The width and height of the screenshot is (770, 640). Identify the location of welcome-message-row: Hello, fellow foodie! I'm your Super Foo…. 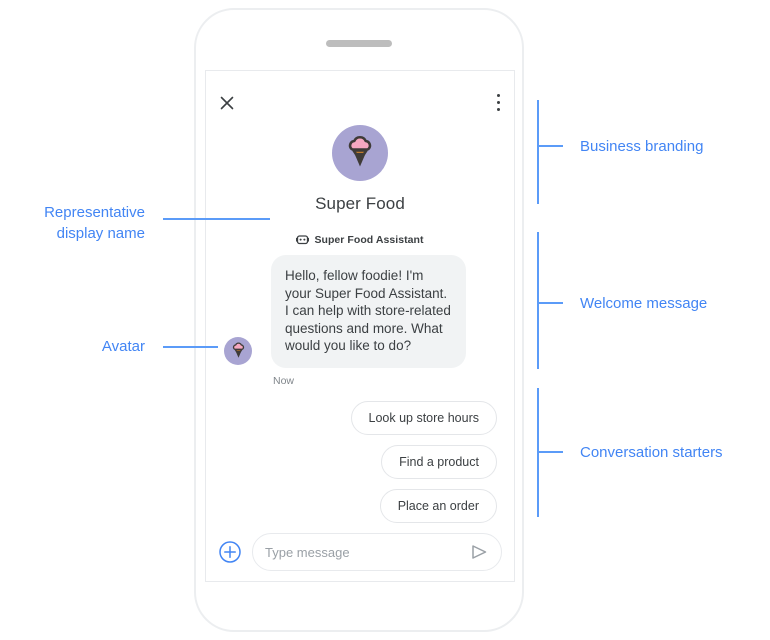
(360, 321).